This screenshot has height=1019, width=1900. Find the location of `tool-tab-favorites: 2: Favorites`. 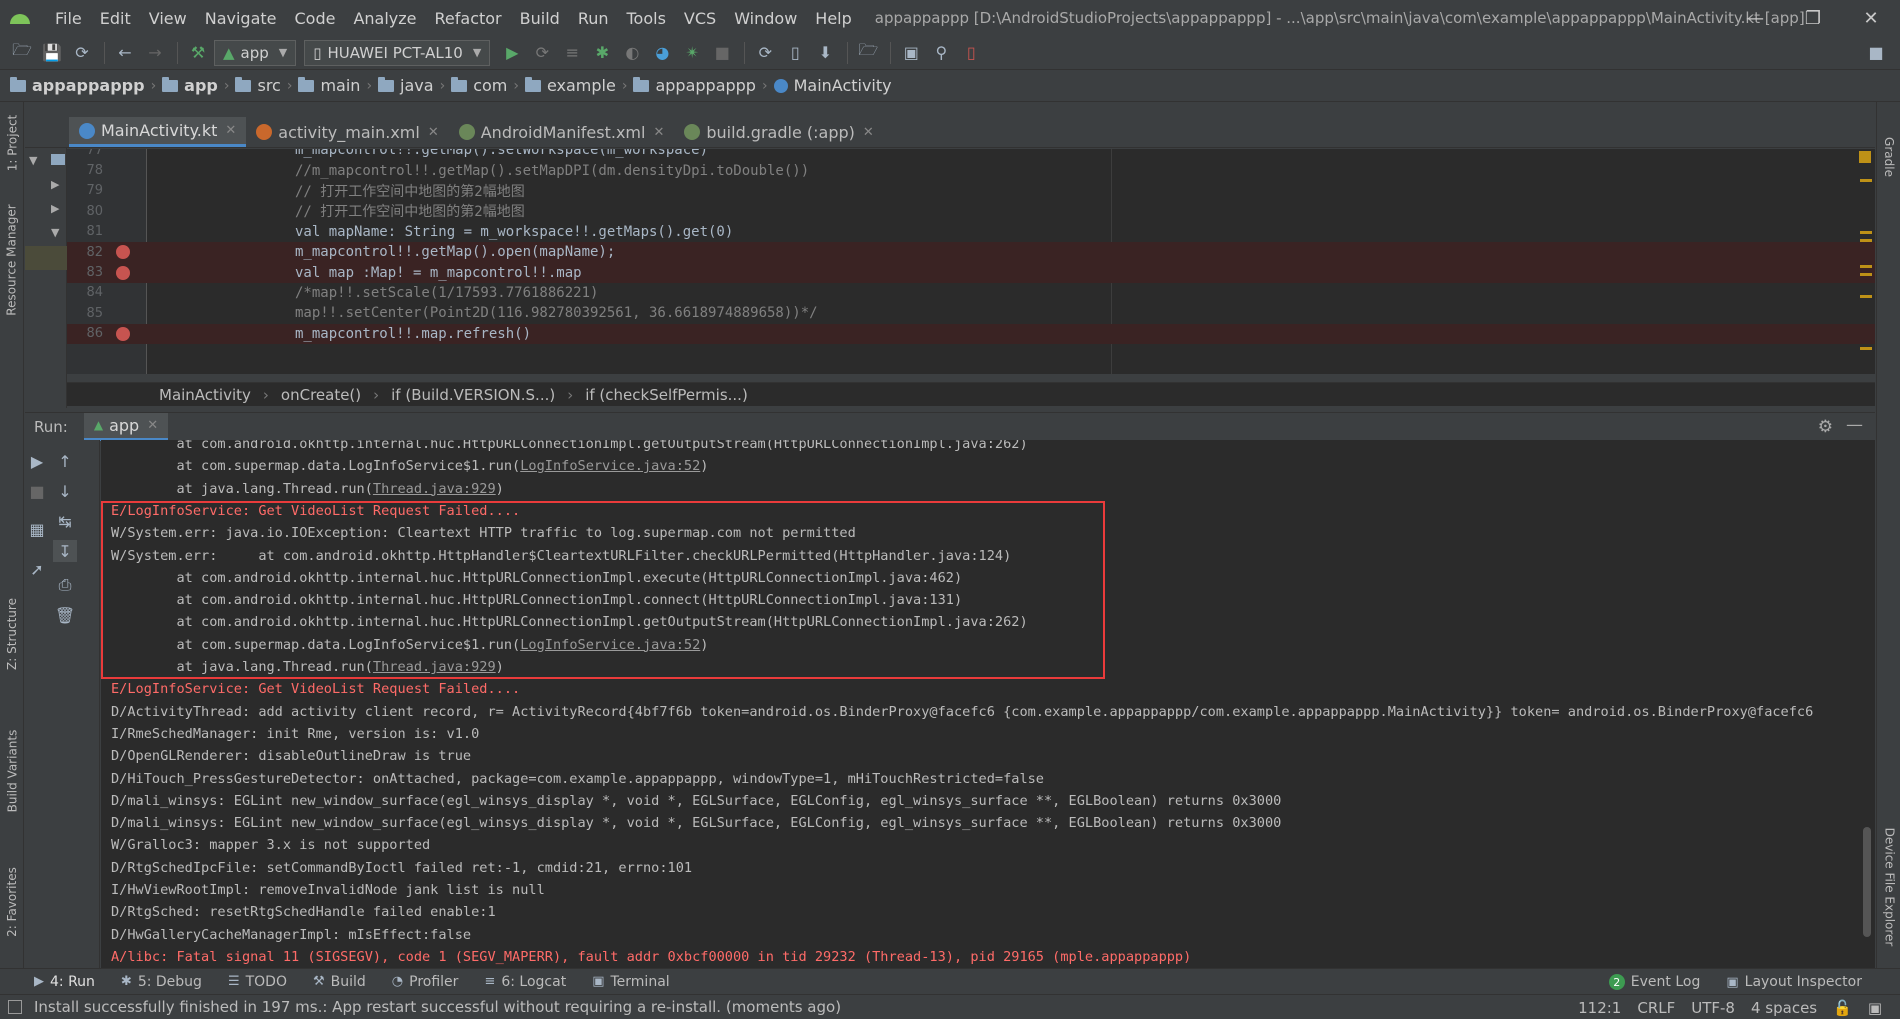

tool-tab-favorites: 2: Favorites is located at coordinates (12, 902).